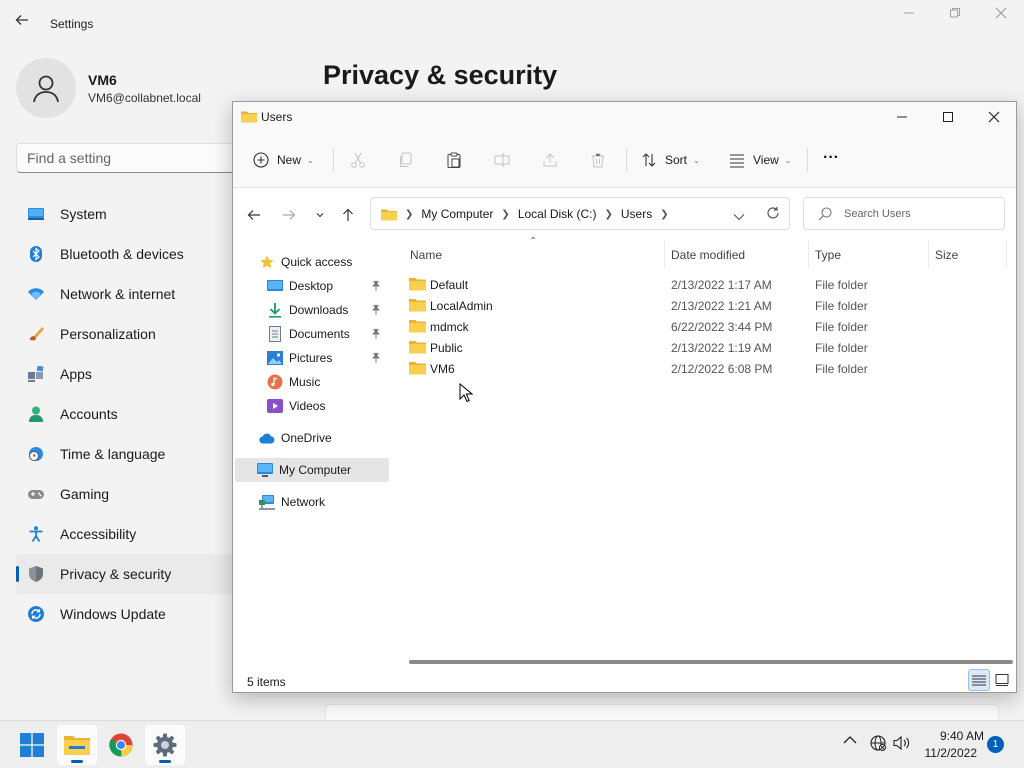 Image resolution: width=1024 pixels, height=768 pixels. What do you see at coordinates (626, 160) in the screenshot?
I see `toolbar-divider` at bounding box center [626, 160].